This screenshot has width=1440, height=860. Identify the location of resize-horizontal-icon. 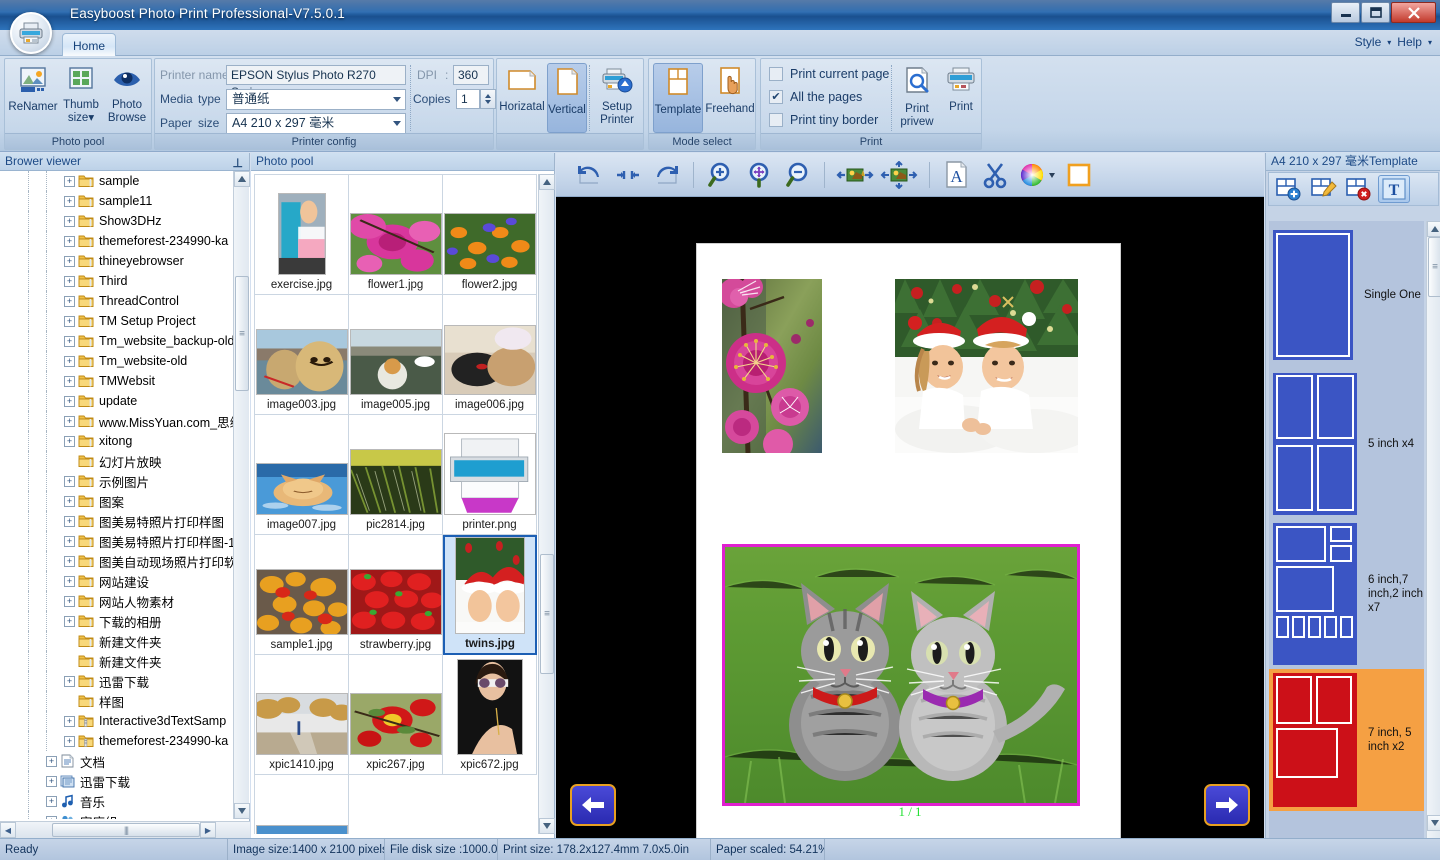
(855, 175).